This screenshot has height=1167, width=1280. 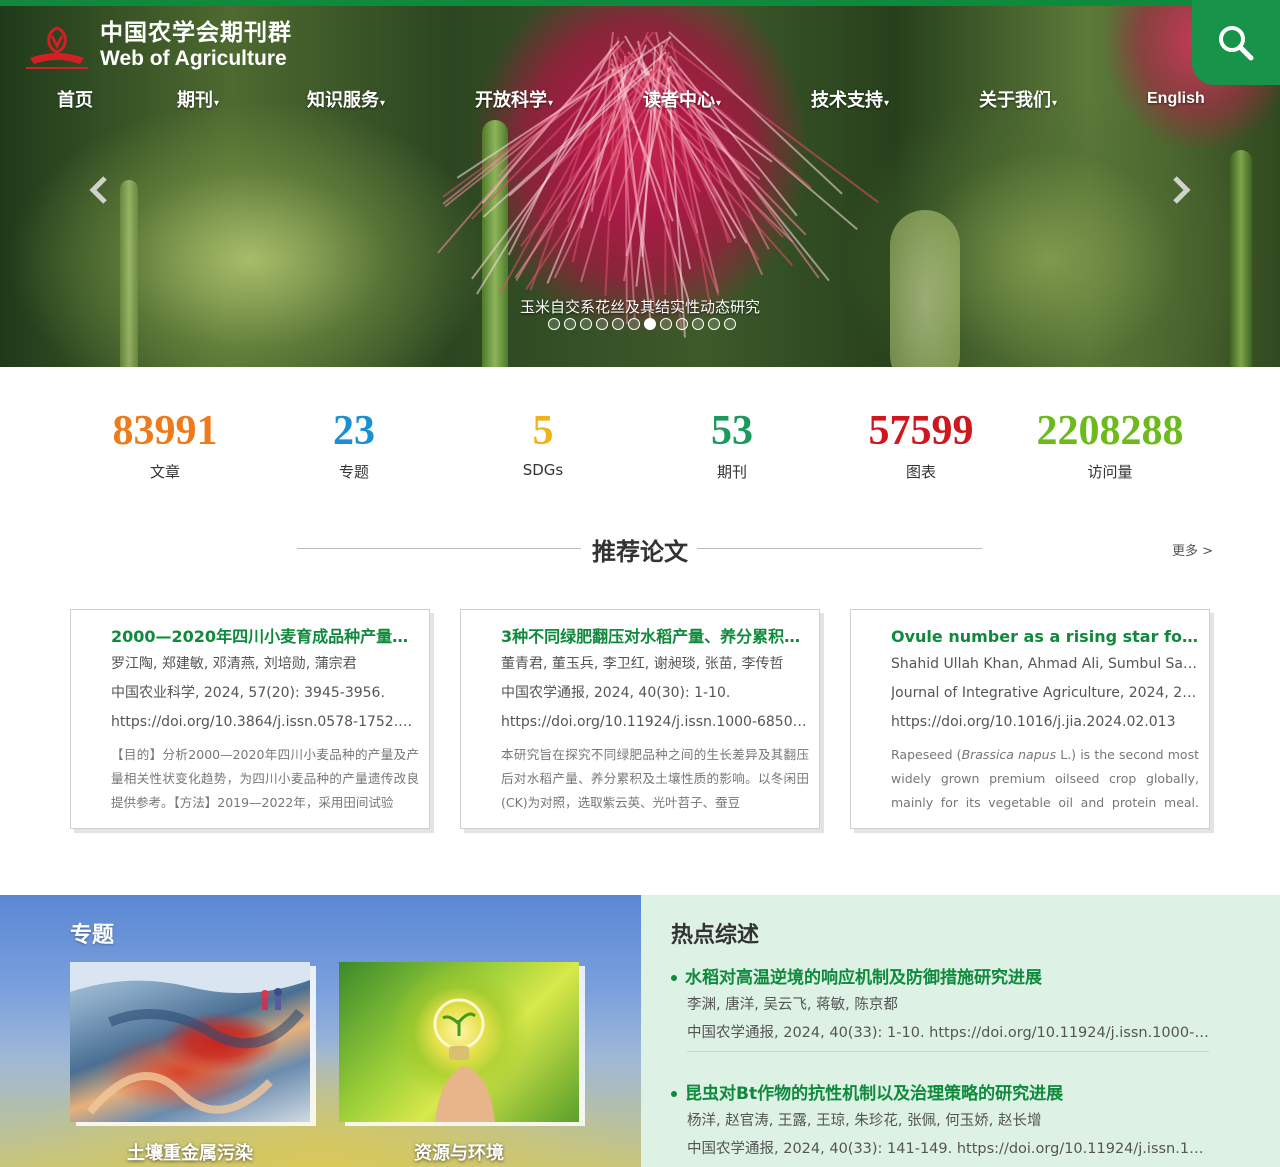 I want to click on review-title: 昆虫对Bt作物的抗性机制以及治理策略的研究进展, so click(x=940, y=1094).